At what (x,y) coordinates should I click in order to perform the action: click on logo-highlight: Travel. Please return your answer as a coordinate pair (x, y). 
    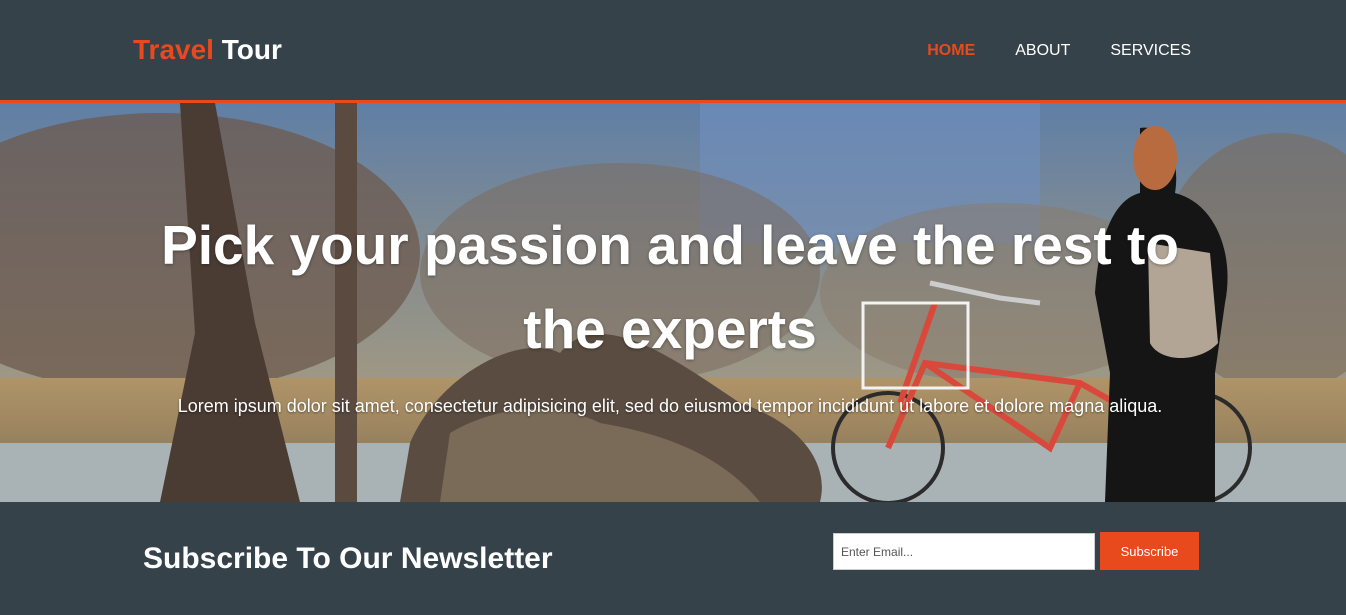
    Looking at the image, I should click on (173, 49).